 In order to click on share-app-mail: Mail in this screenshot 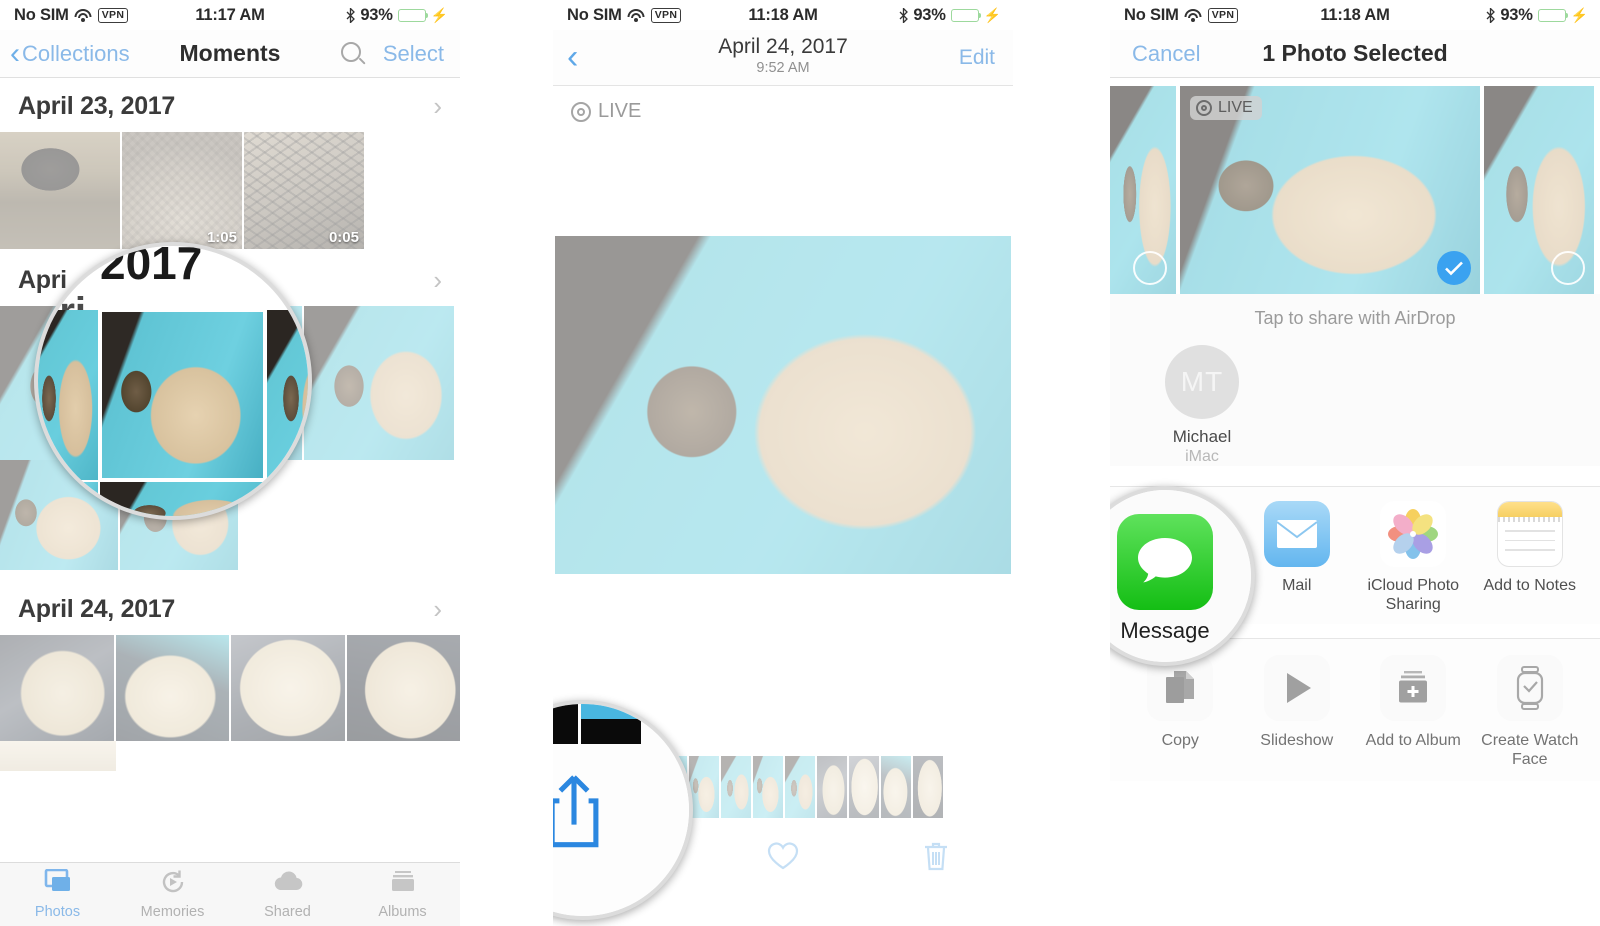, I will do `click(1297, 557)`.